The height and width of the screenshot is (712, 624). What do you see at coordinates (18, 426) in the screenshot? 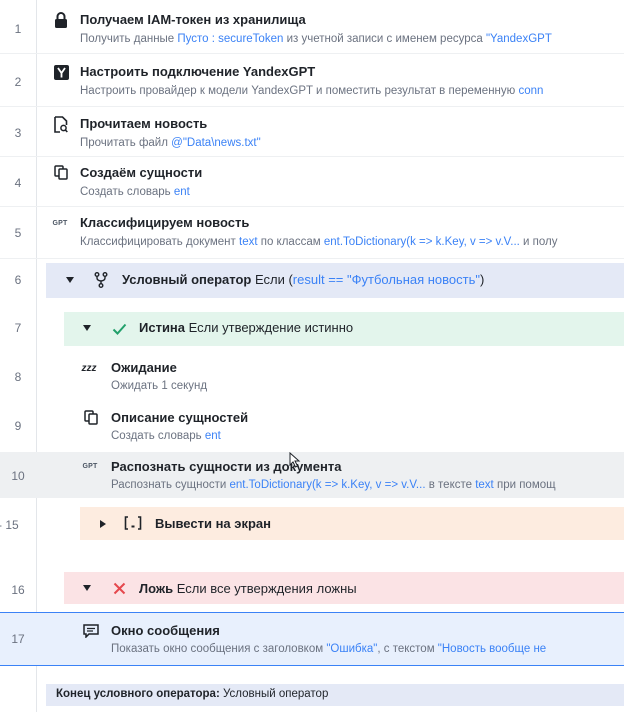
I see `line-number: 9` at bounding box center [18, 426].